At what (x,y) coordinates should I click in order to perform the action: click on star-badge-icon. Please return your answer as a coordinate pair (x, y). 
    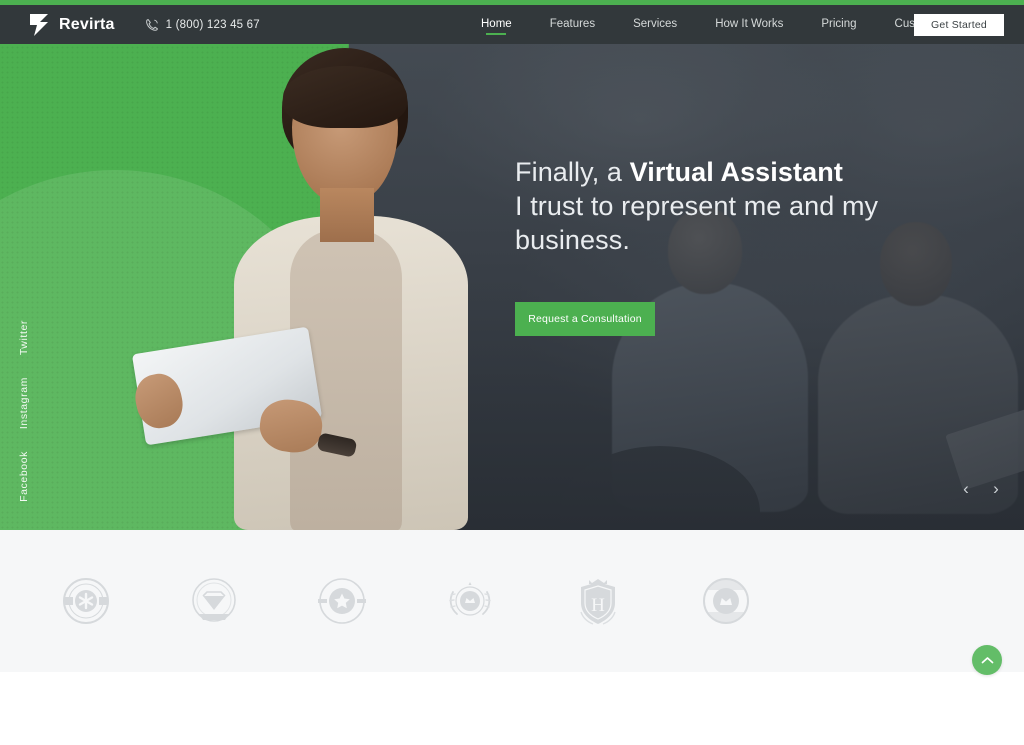
    Looking at the image, I should click on (342, 601).